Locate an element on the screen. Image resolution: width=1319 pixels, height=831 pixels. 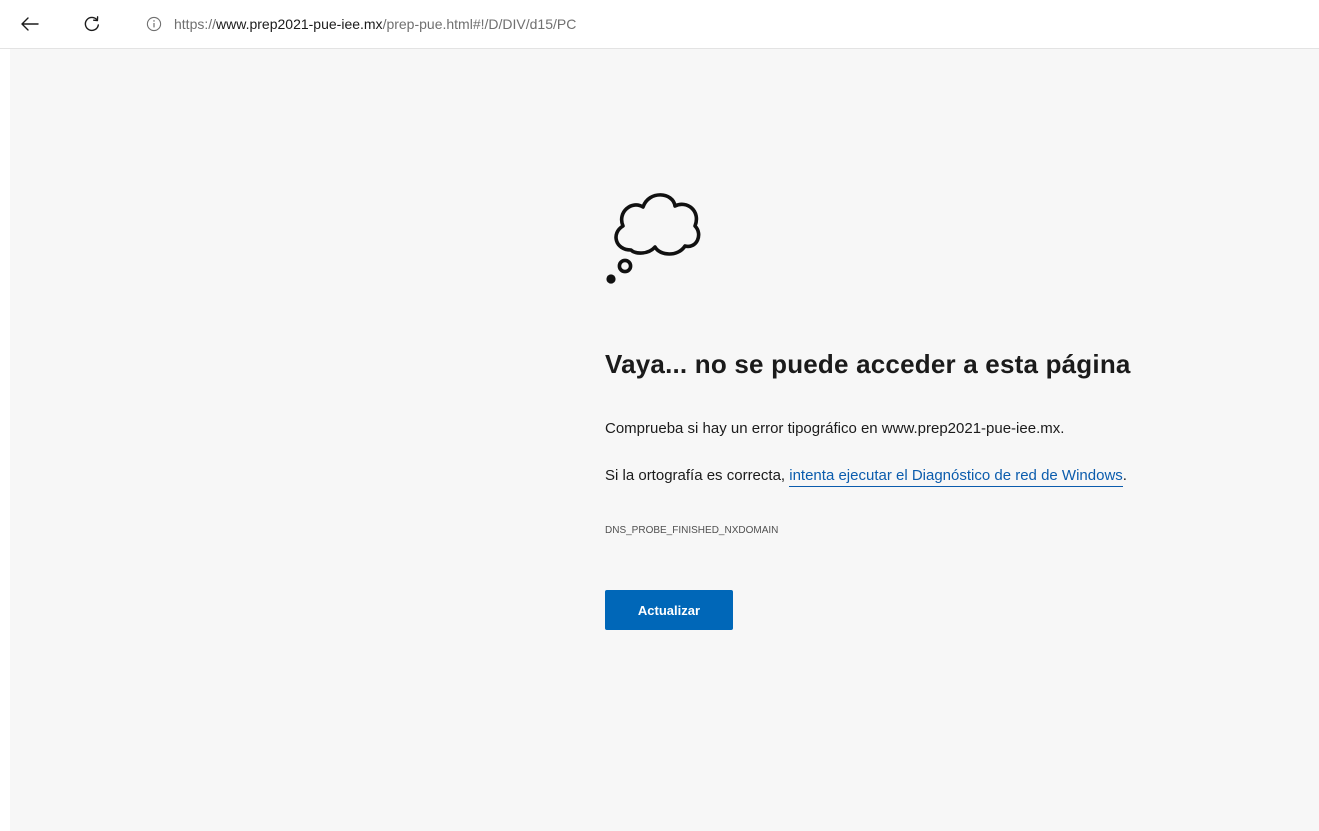
spelling-prefix: Si la ortografía es correcta, is located at coordinates (697, 475).